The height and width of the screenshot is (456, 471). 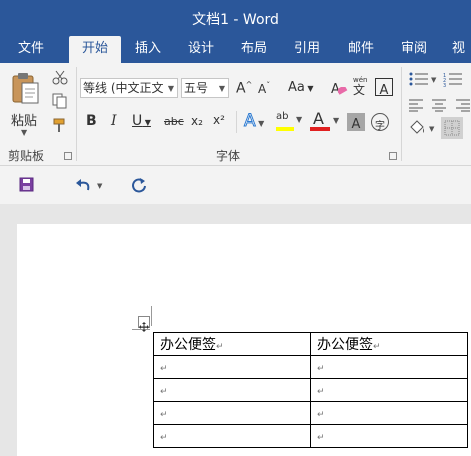 What do you see at coordinates (324, 121) in the screenshot?
I see `font-color-button: A ▼` at bounding box center [324, 121].